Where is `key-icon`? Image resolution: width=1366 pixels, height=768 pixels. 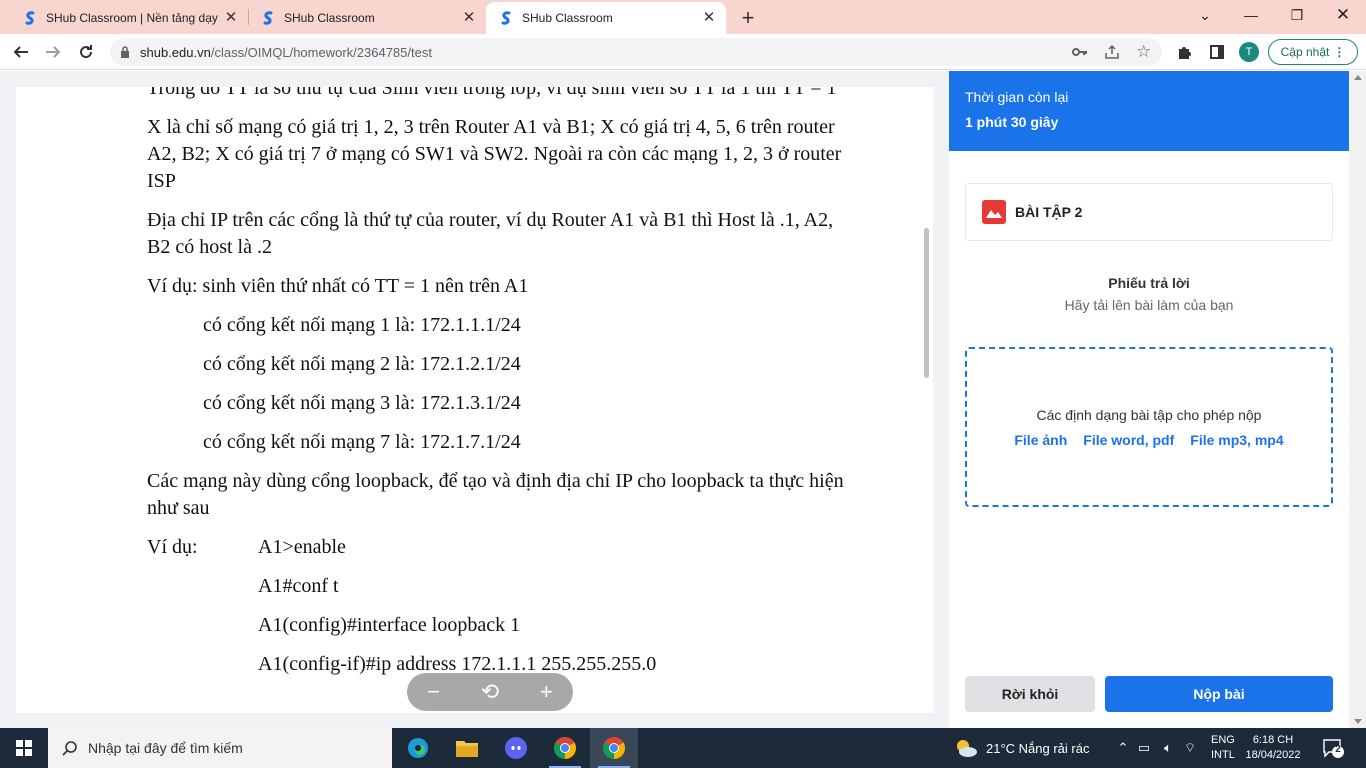
key-icon is located at coordinates (1080, 52).